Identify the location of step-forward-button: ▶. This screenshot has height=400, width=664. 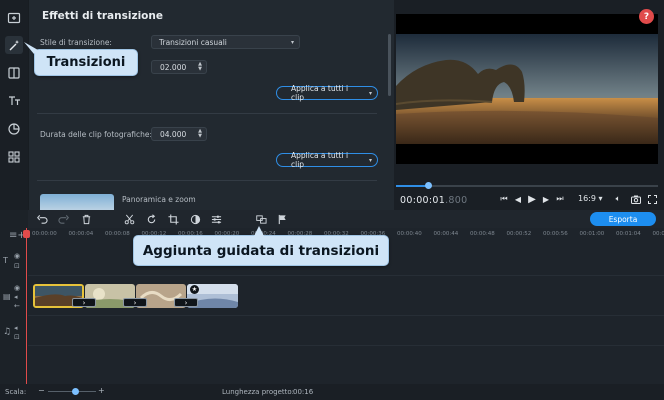
(546, 199).